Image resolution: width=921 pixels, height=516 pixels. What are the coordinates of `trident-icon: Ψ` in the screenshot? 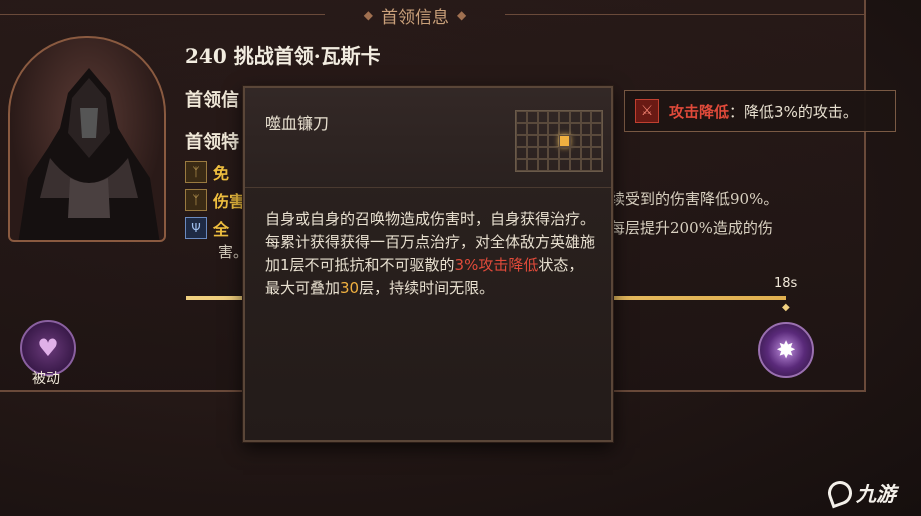 It's located at (196, 228).